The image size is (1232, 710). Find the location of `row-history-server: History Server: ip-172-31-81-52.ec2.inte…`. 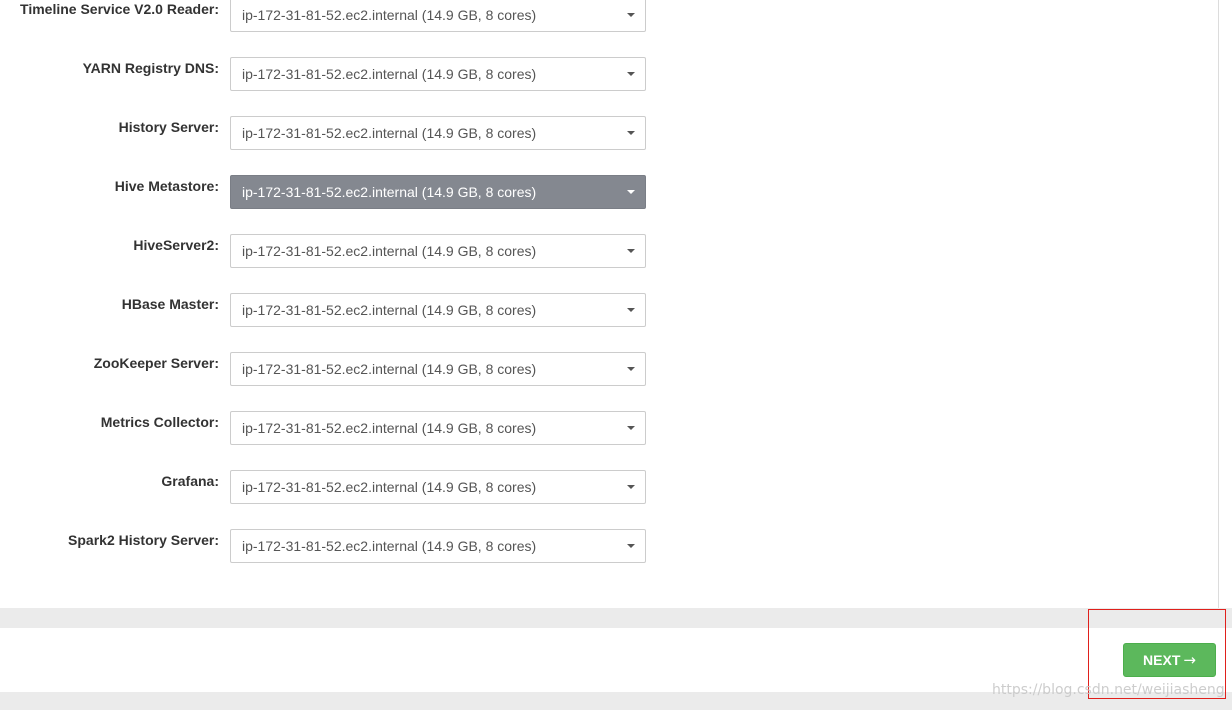

row-history-server: History Server: ip-172-31-81-52.ec2.inte… is located at coordinates (325, 133).